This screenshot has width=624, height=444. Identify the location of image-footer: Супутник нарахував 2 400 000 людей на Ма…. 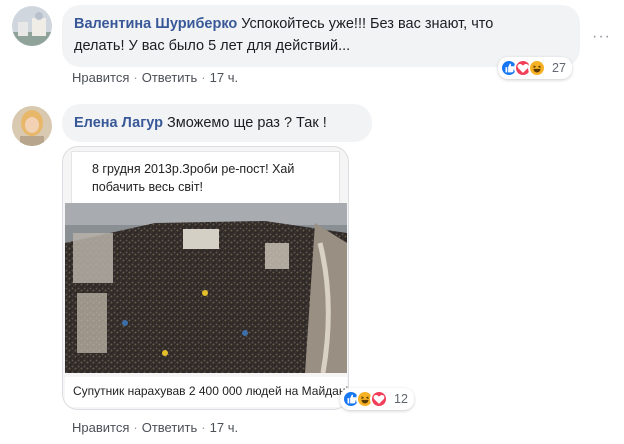
(207, 392).